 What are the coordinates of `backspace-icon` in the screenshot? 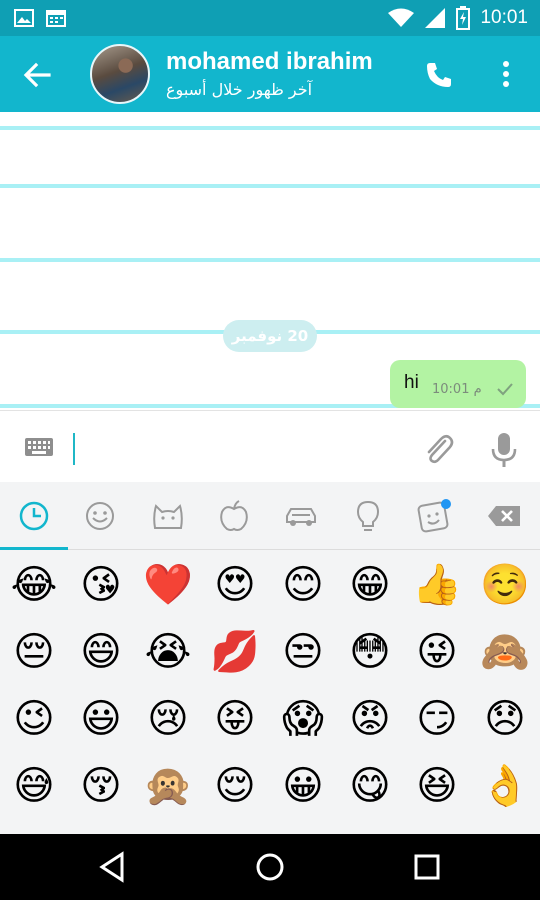 It's located at (504, 516).